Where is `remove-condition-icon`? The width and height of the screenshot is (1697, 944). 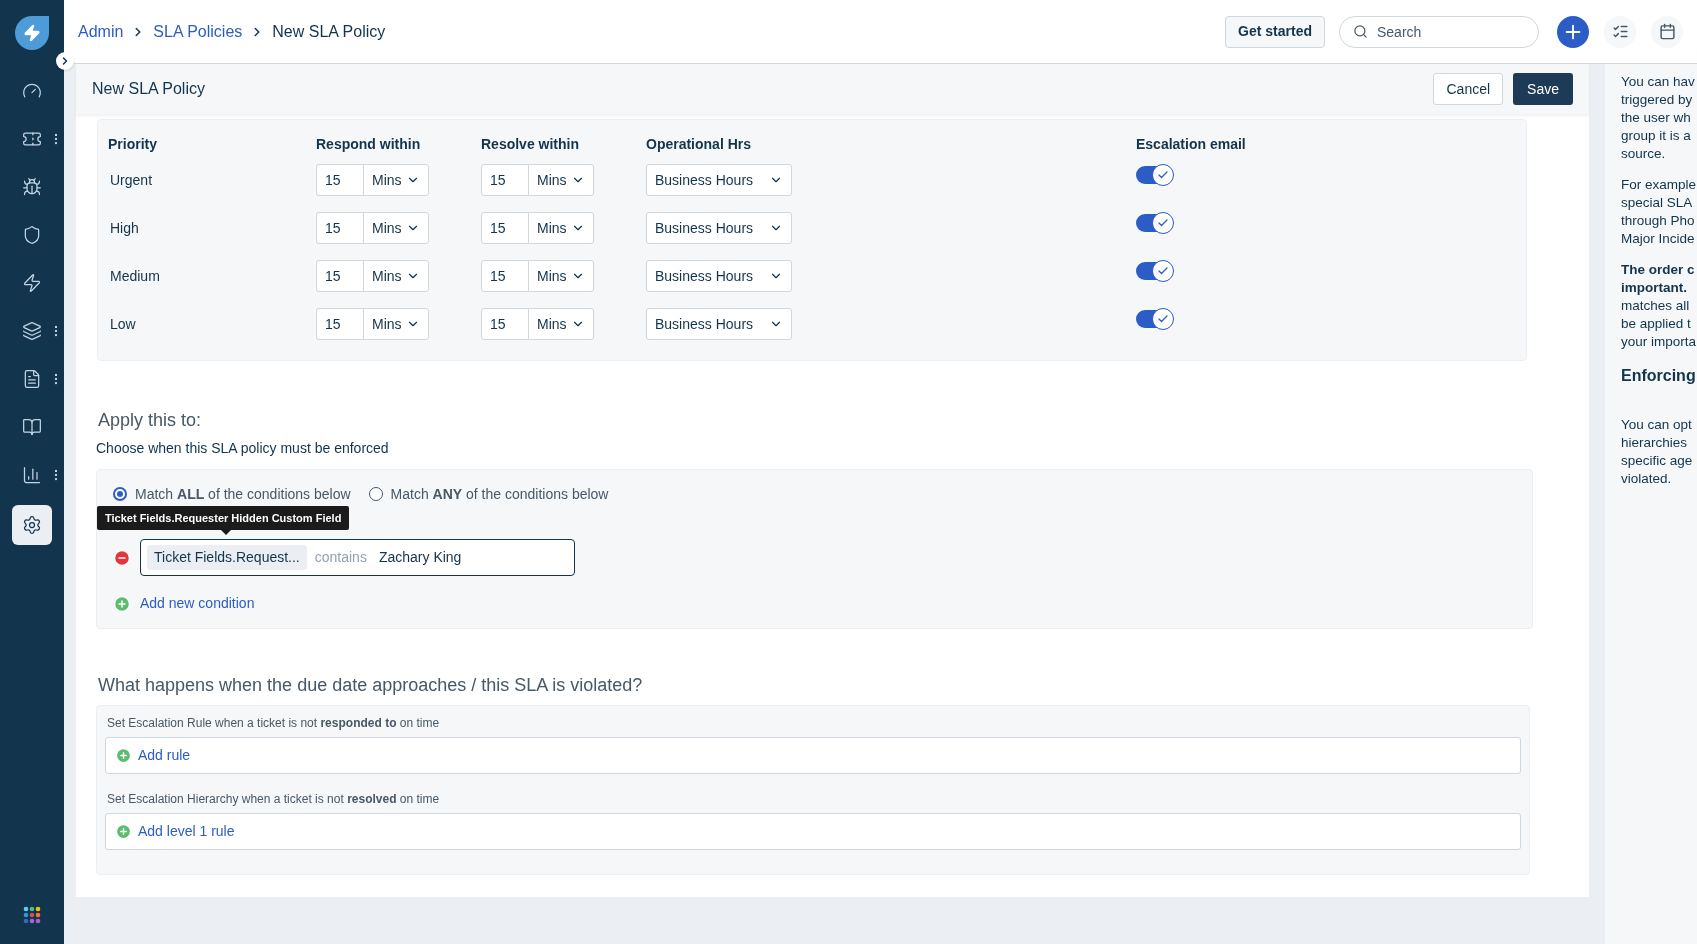
remove-condition-icon is located at coordinates (122, 557).